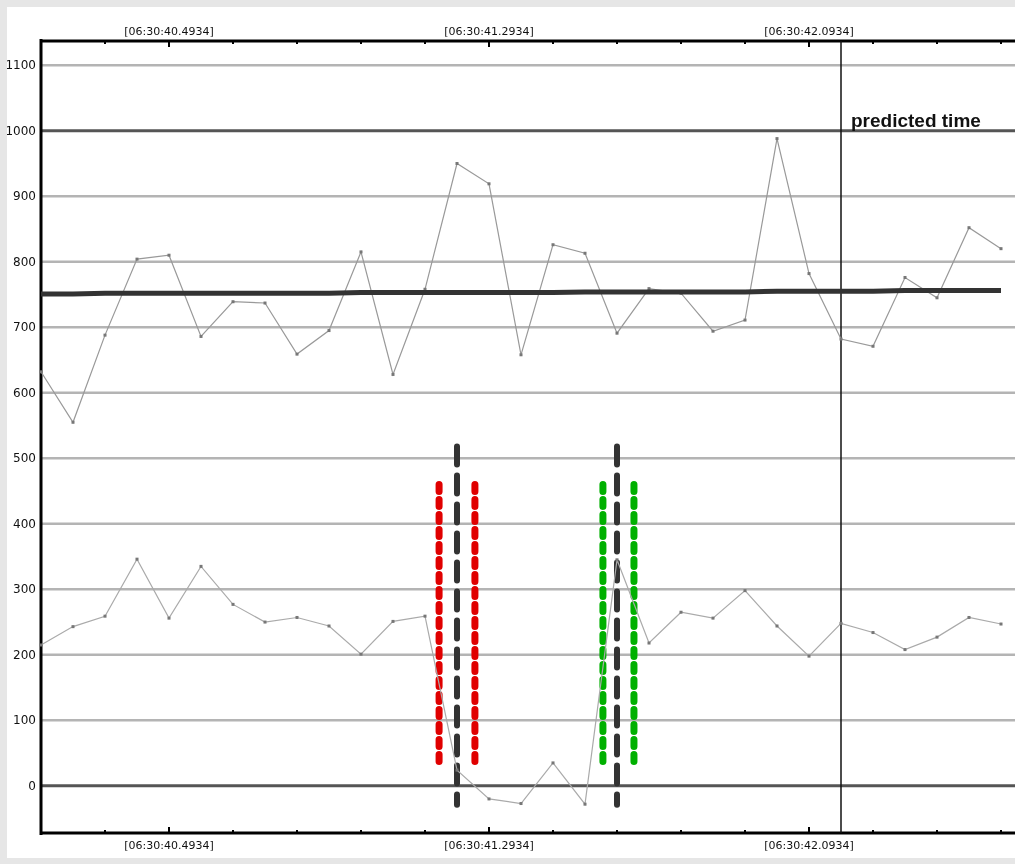 This screenshot has width=1015, height=864. I want to click on y-axis-label: 900, so click(24, 196).